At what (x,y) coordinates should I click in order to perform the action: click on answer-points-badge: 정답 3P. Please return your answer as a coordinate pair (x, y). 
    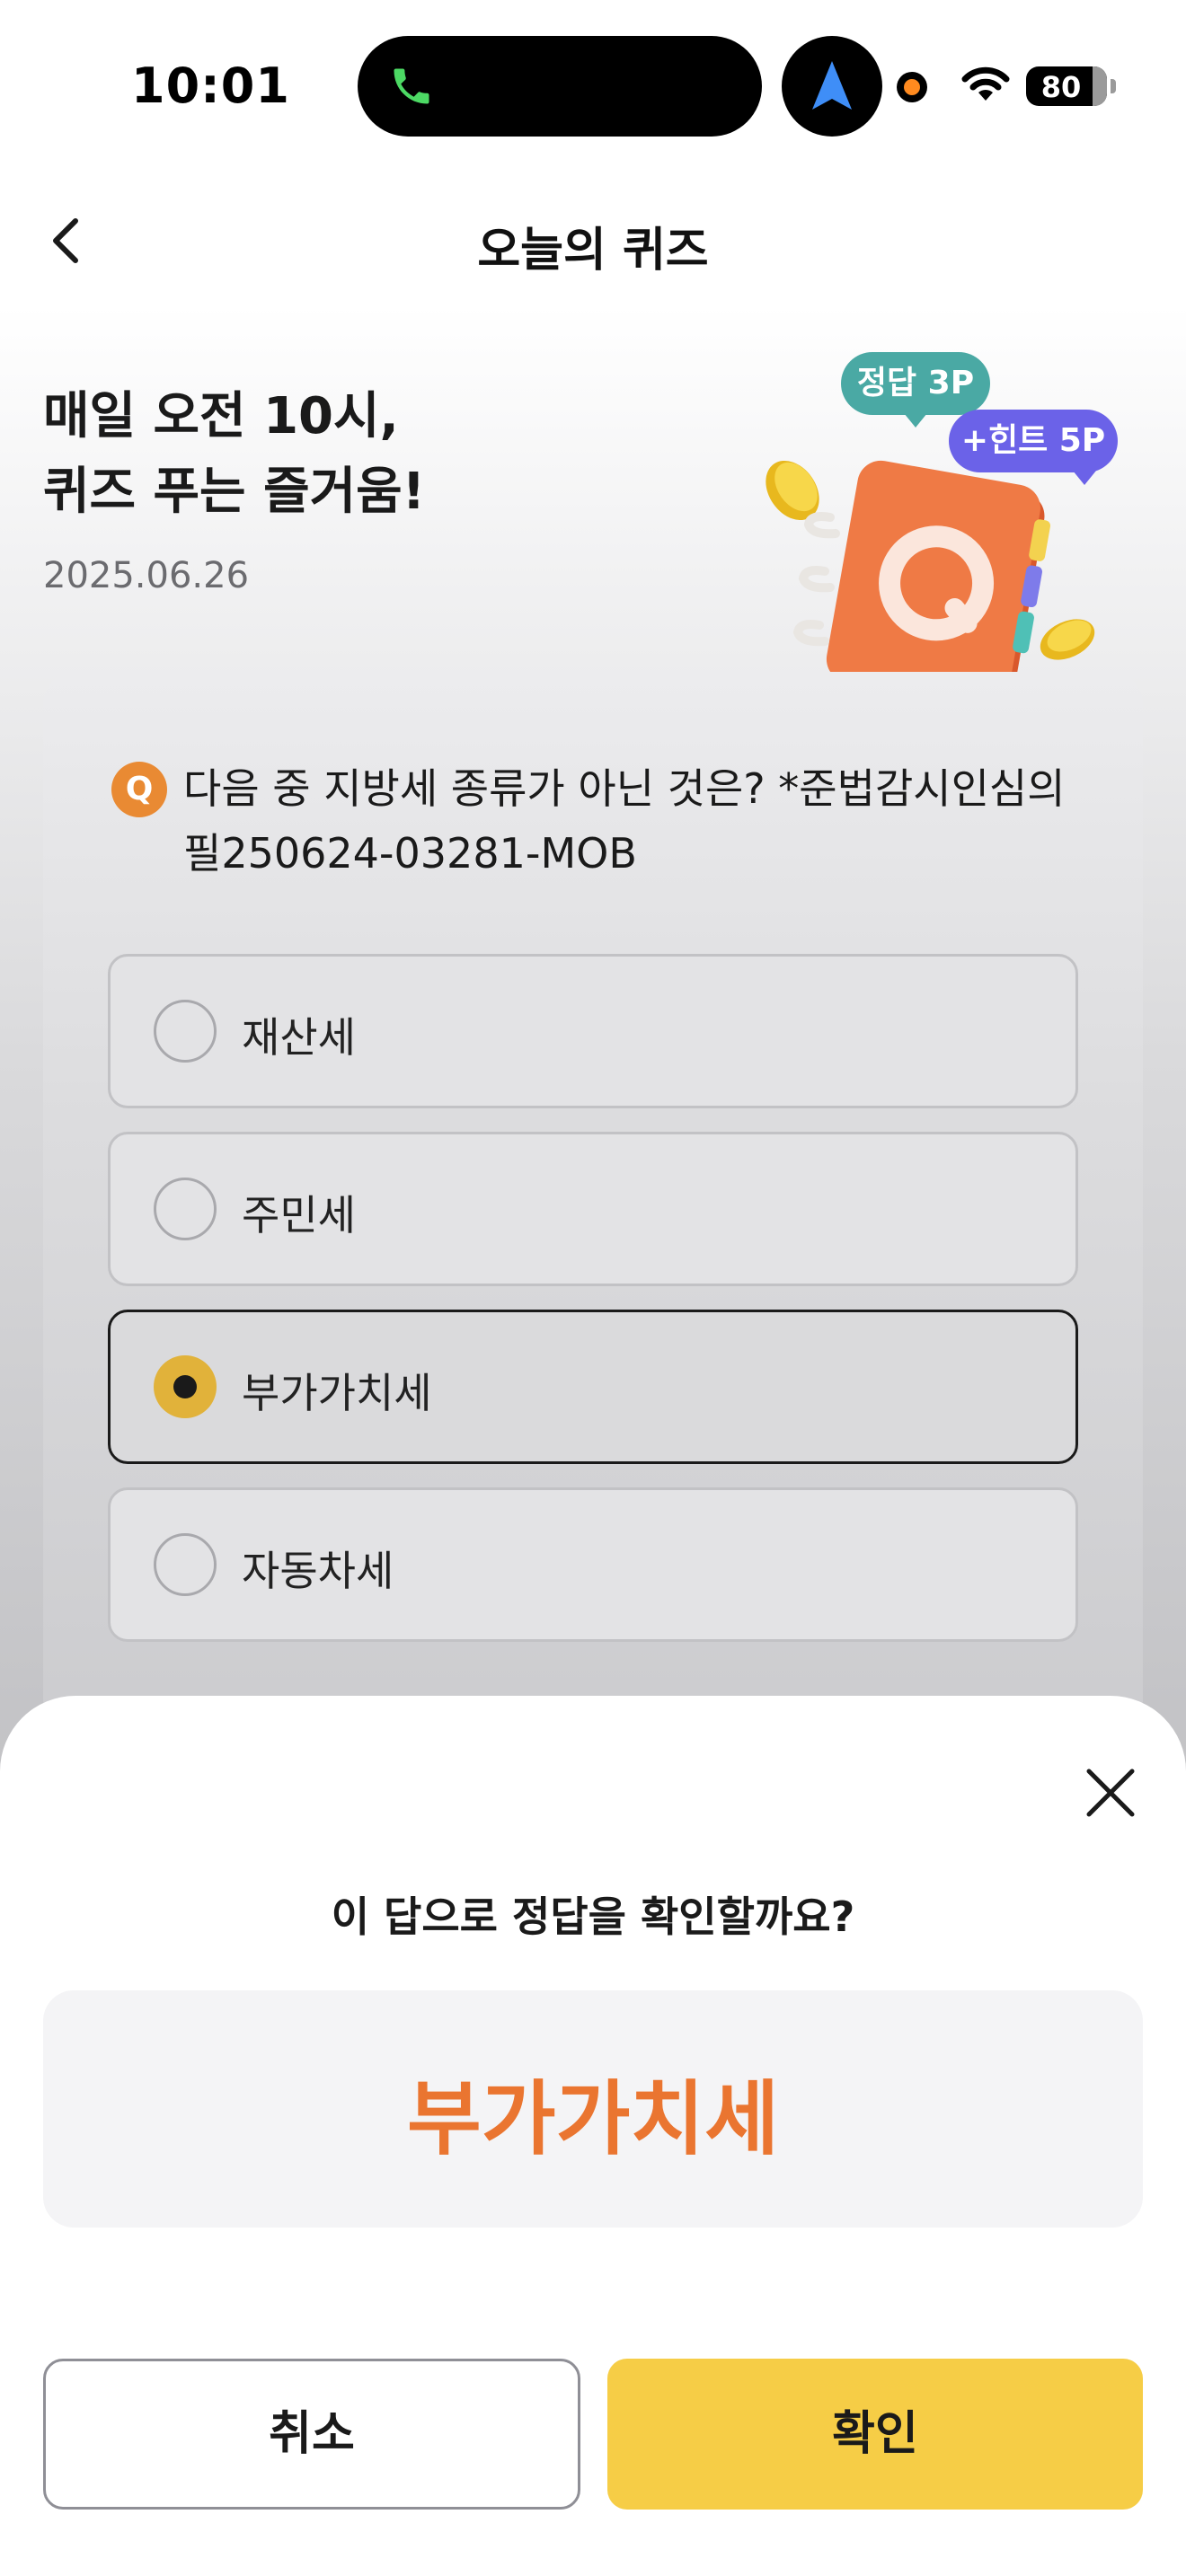
    Looking at the image, I should click on (915, 390).